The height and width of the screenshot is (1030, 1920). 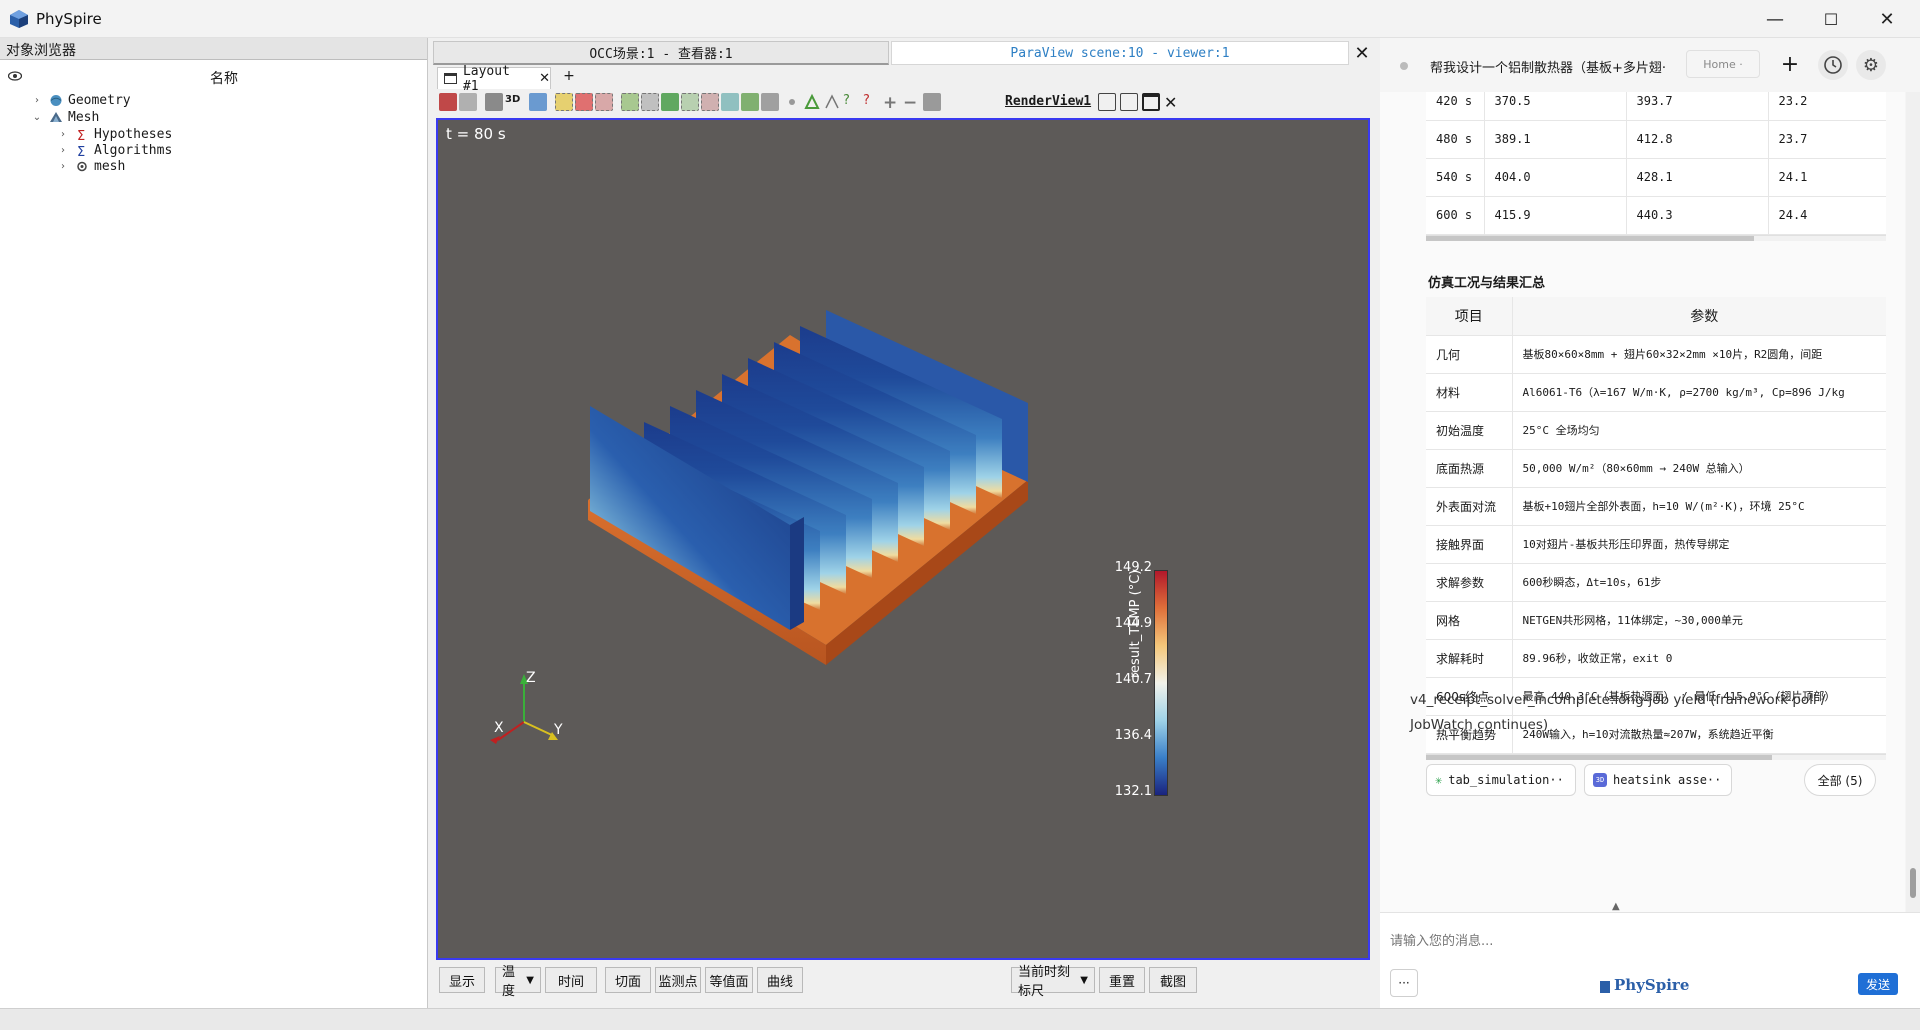 I want to click on tab-occ-label: OCC场景:1 - 查看器:1, so click(x=661, y=54).